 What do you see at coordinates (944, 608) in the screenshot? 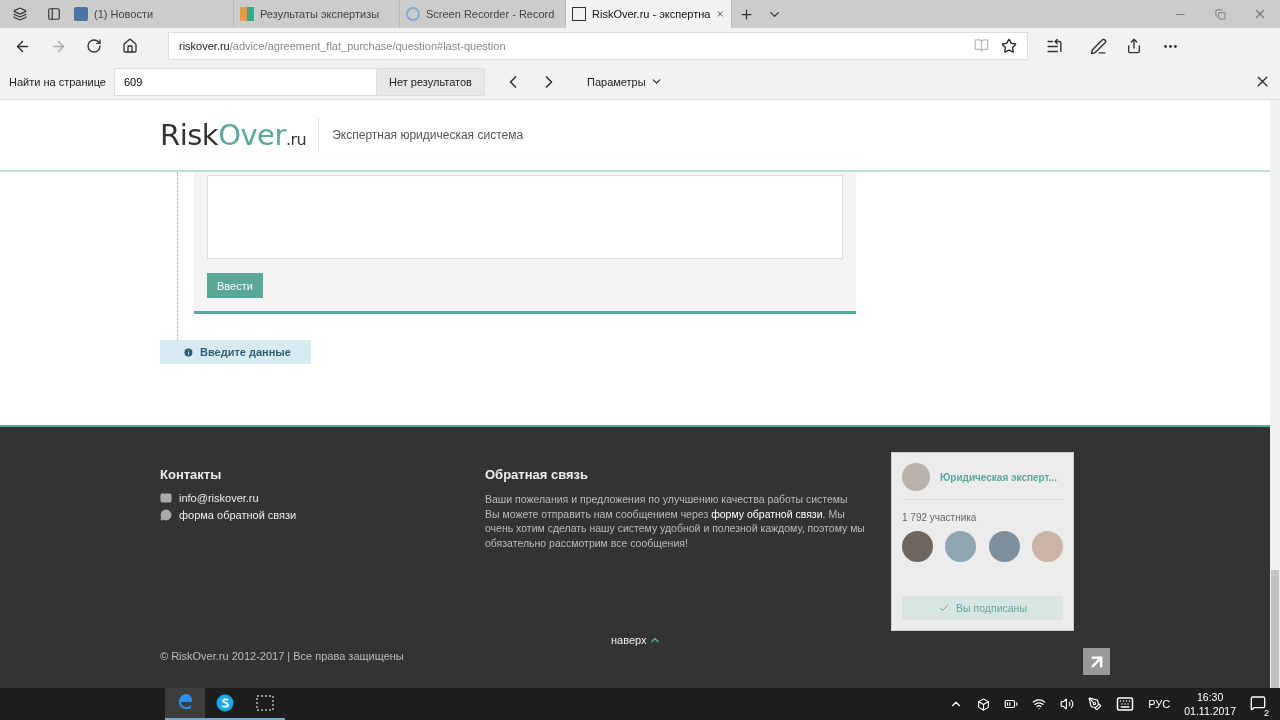
I see `check-icon` at bounding box center [944, 608].